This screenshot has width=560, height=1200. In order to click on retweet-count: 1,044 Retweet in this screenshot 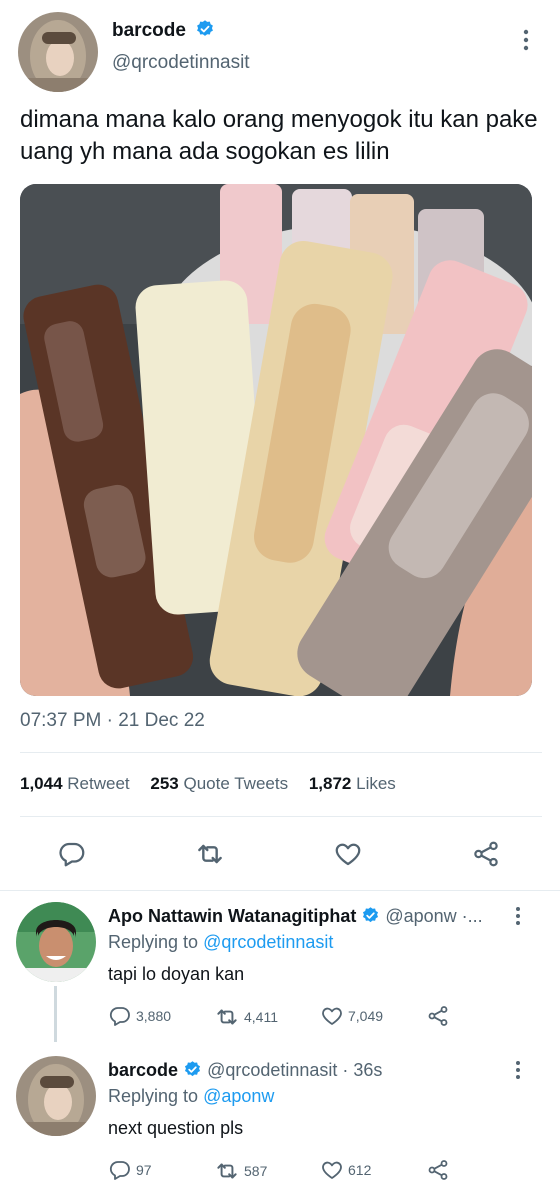, I will do `click(75, 783)`.